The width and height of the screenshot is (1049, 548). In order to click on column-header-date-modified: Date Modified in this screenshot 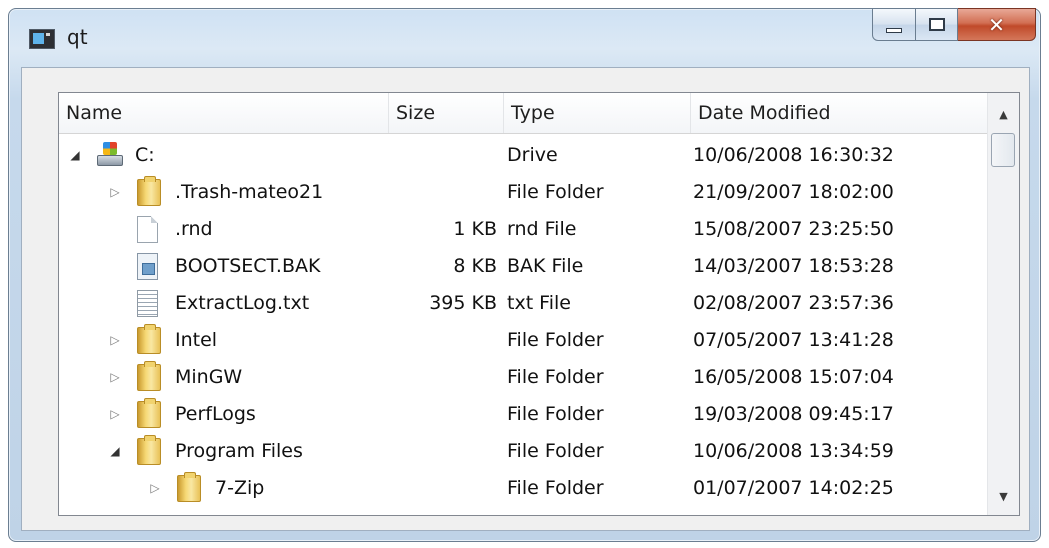, I will do `click(839, 113)`.